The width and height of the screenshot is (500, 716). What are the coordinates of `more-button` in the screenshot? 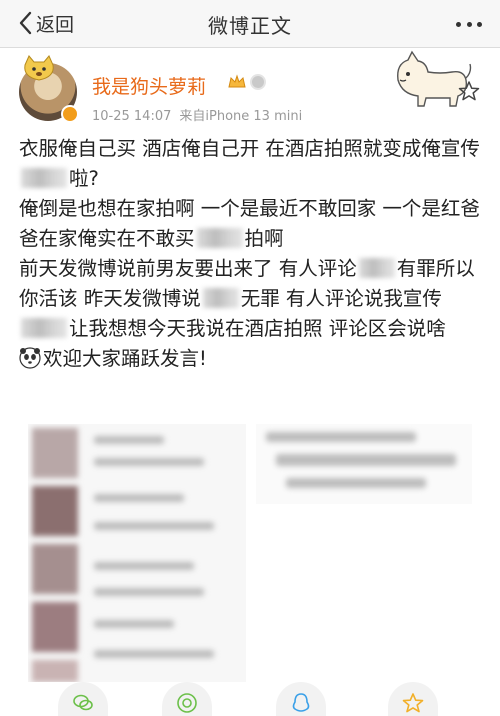 It's located at (469, 24).